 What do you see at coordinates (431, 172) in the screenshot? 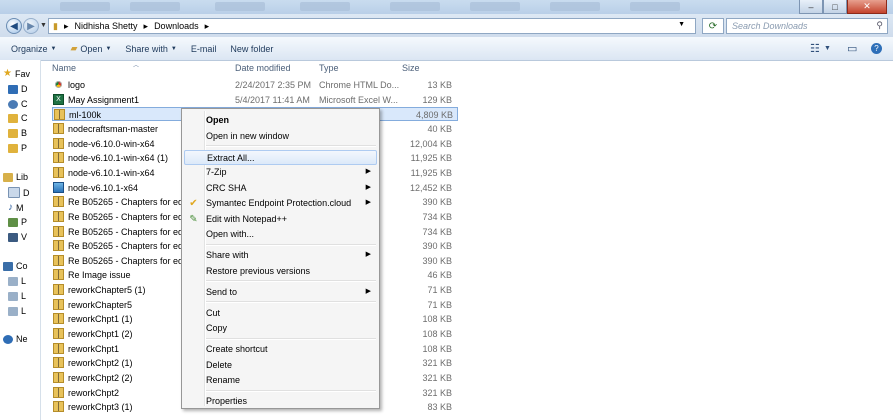
I see `file-size: 11,925 KB` at bounding box center [431, 172].